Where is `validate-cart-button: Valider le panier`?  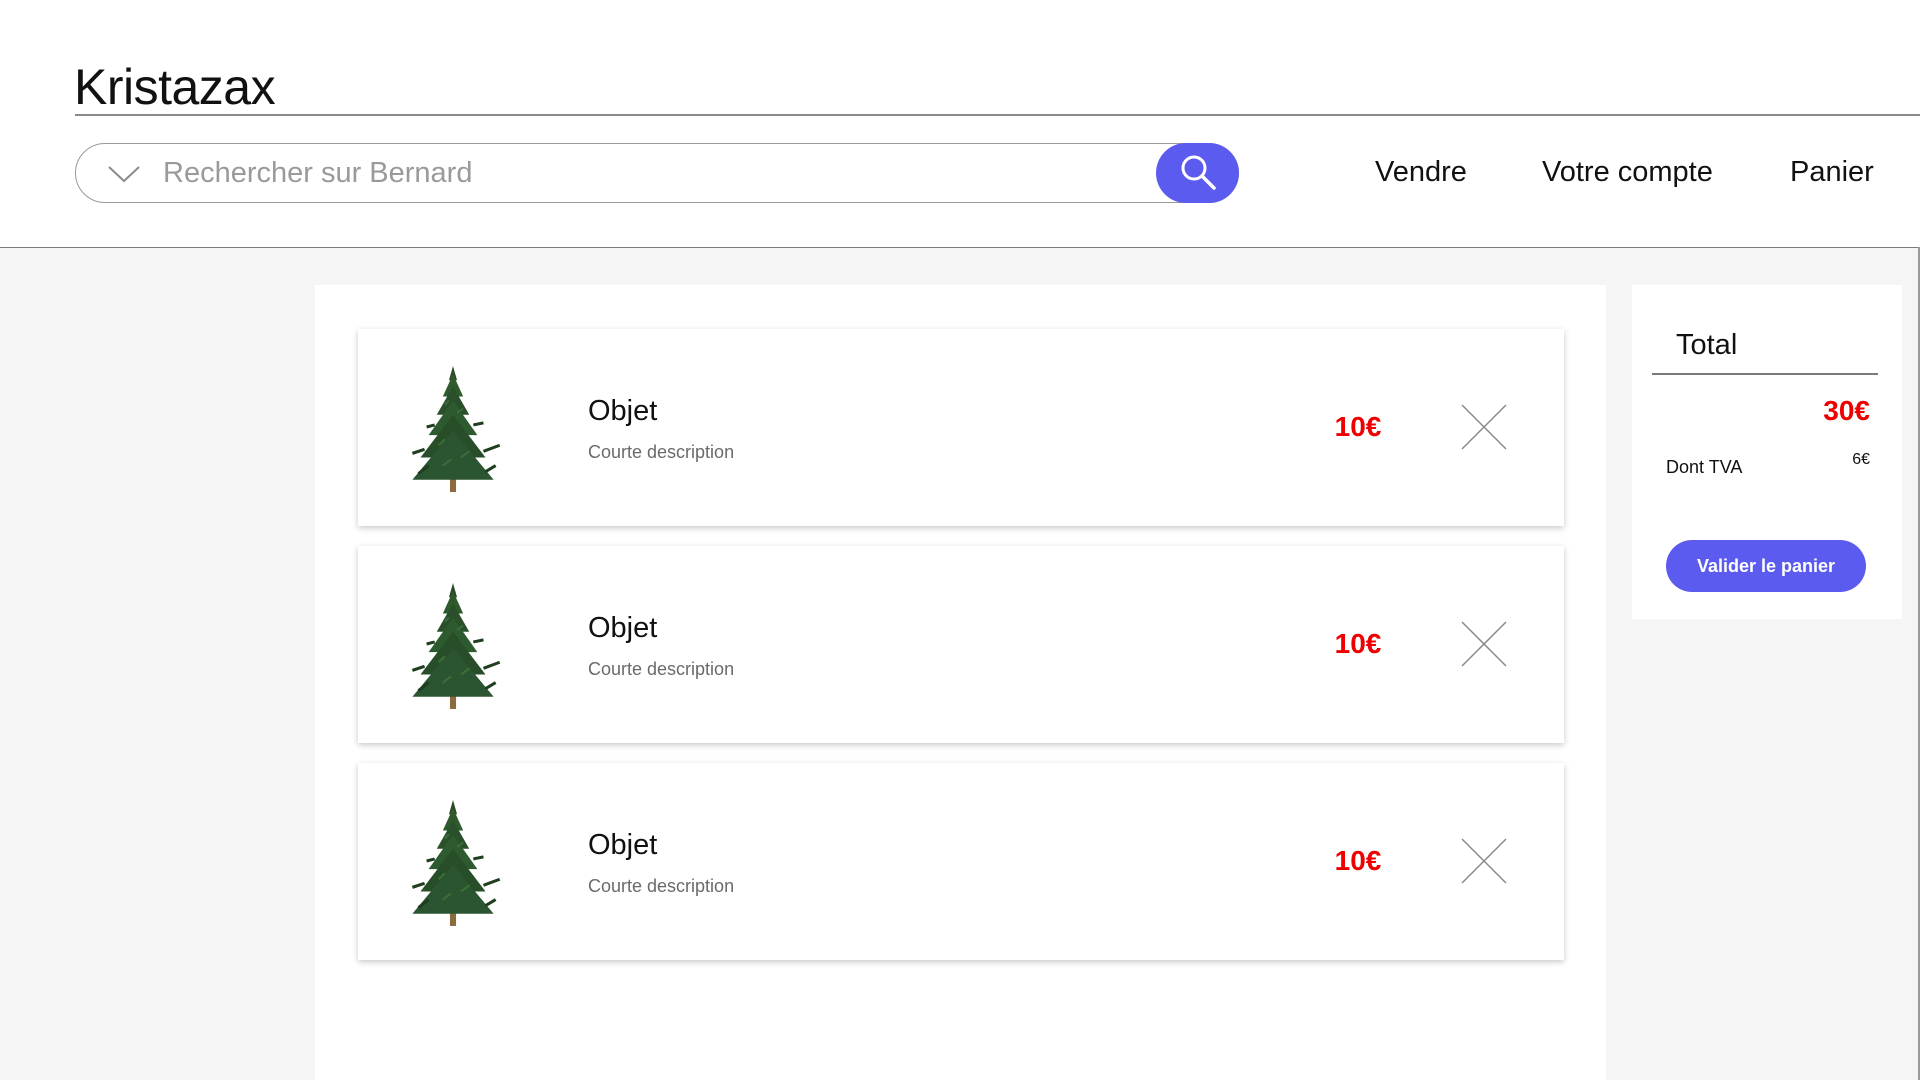
validate-cart-button: Valider le panier is located at coordinates (1766, 566).